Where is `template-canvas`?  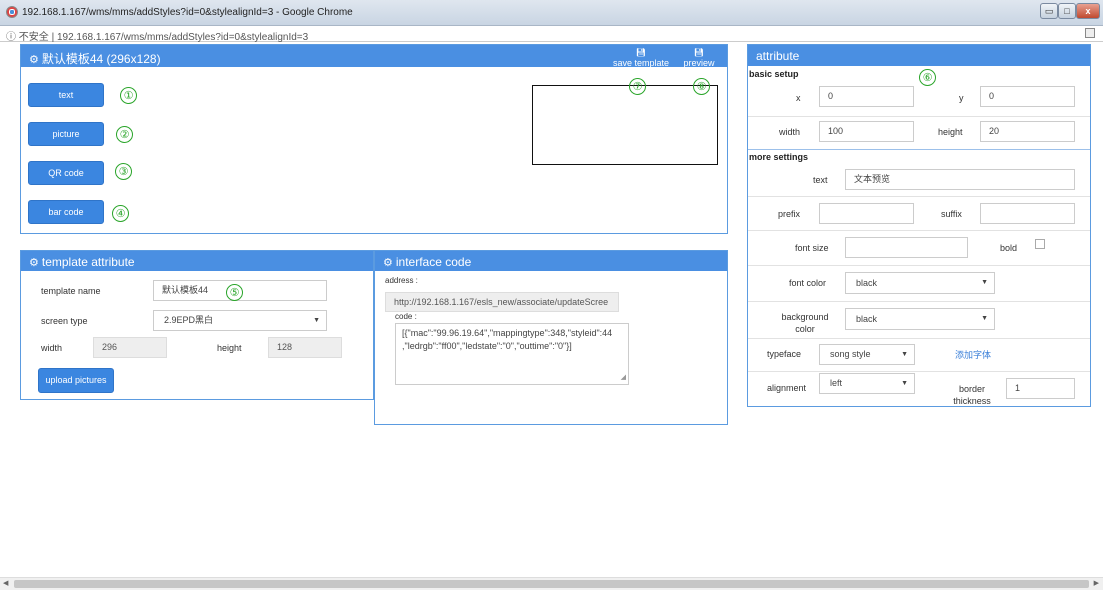 template-canvas is located at coordinates (625, 125).